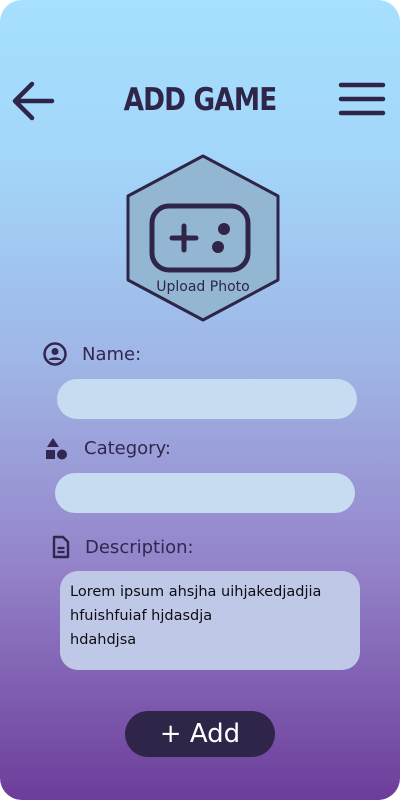 The height and width of the screenshot is (800, 400). Describe the element at coordinates (207, 399) in the screenshot. I see `name-input` at that location.